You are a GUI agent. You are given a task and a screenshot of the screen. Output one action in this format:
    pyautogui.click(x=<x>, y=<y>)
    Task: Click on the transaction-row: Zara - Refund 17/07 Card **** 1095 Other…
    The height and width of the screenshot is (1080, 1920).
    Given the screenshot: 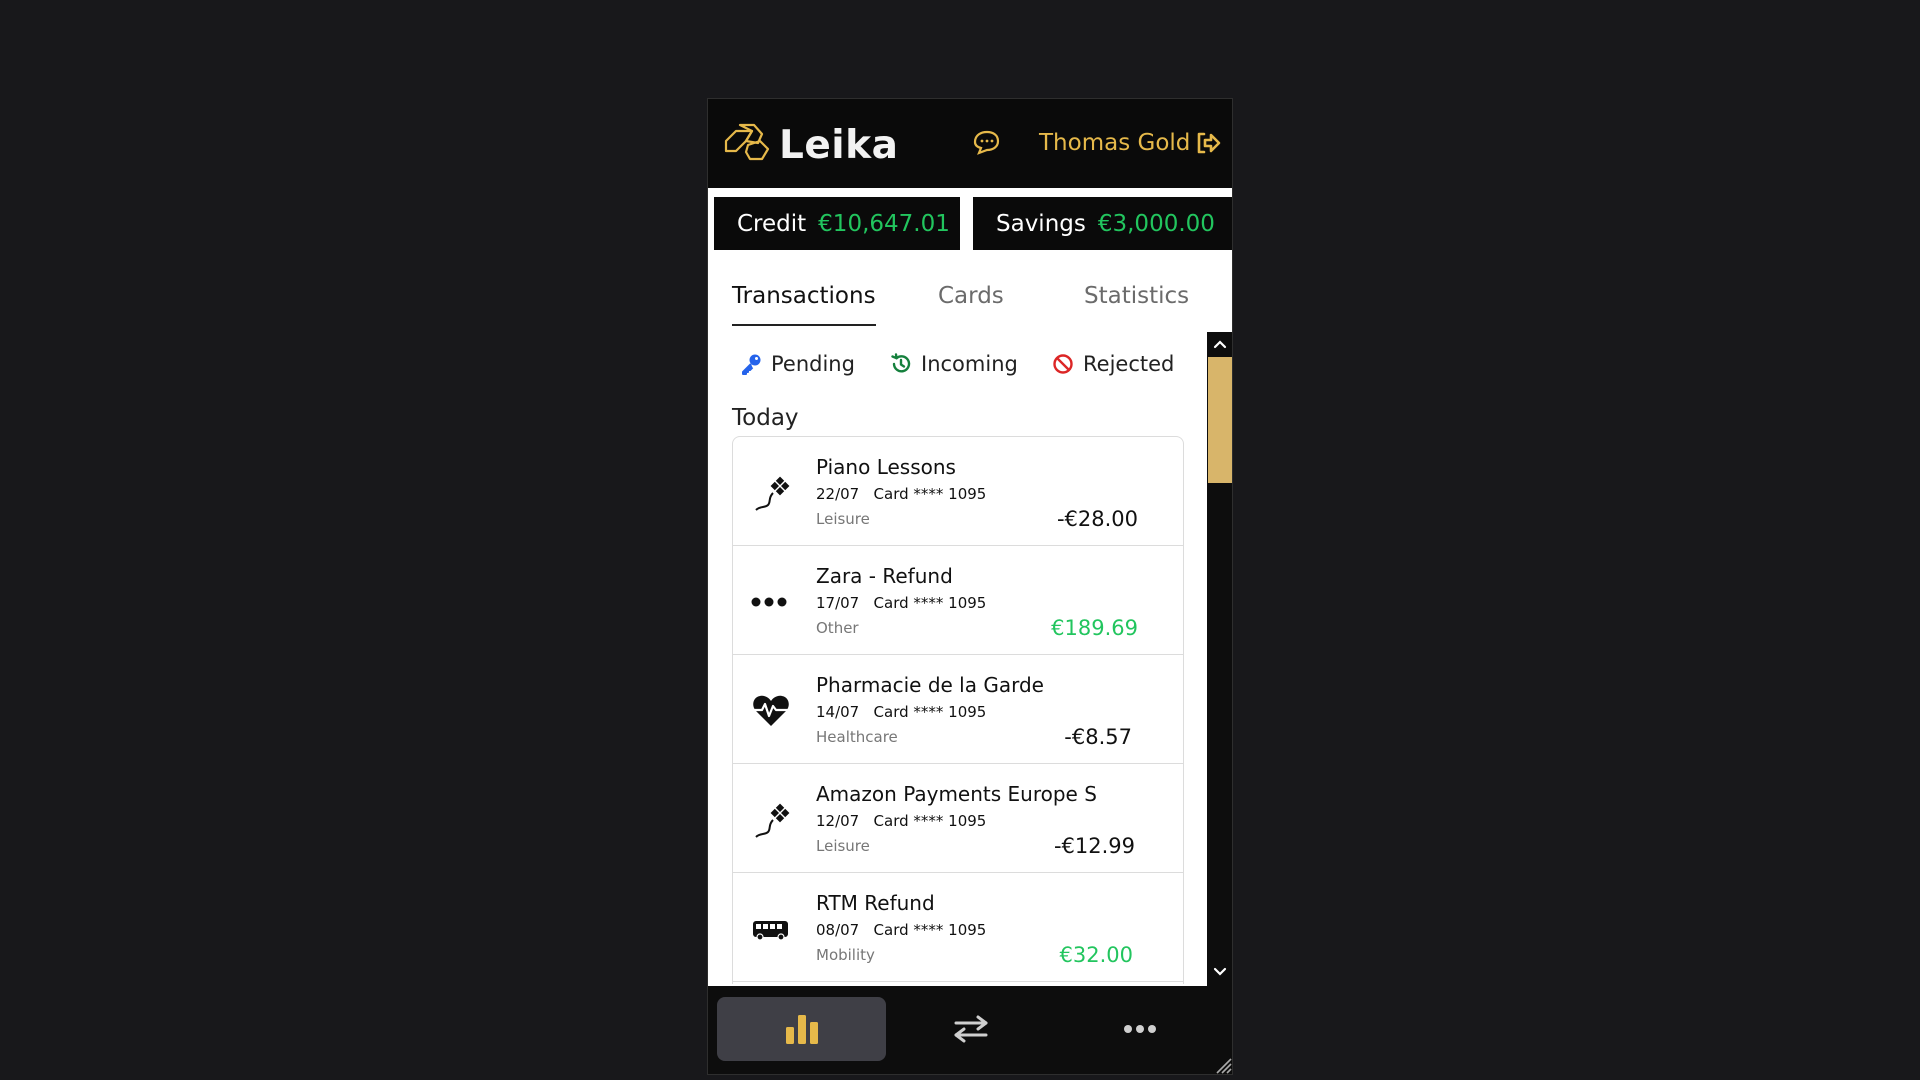 What is the action you would take?
    pyautogui.click(x=958, y=600)
    